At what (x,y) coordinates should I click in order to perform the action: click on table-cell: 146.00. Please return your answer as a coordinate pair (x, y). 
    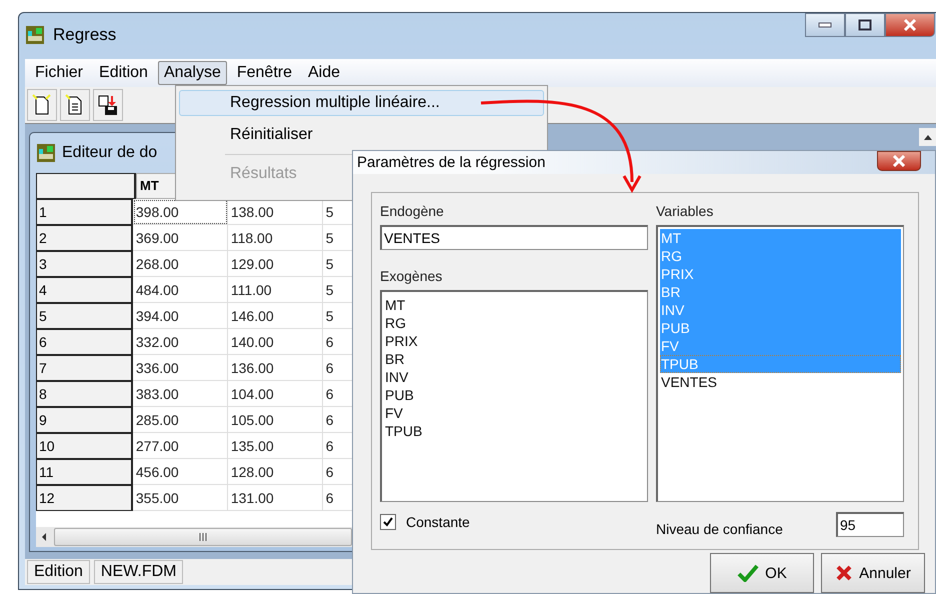
    Looking at the image, I should click on (275, 316).